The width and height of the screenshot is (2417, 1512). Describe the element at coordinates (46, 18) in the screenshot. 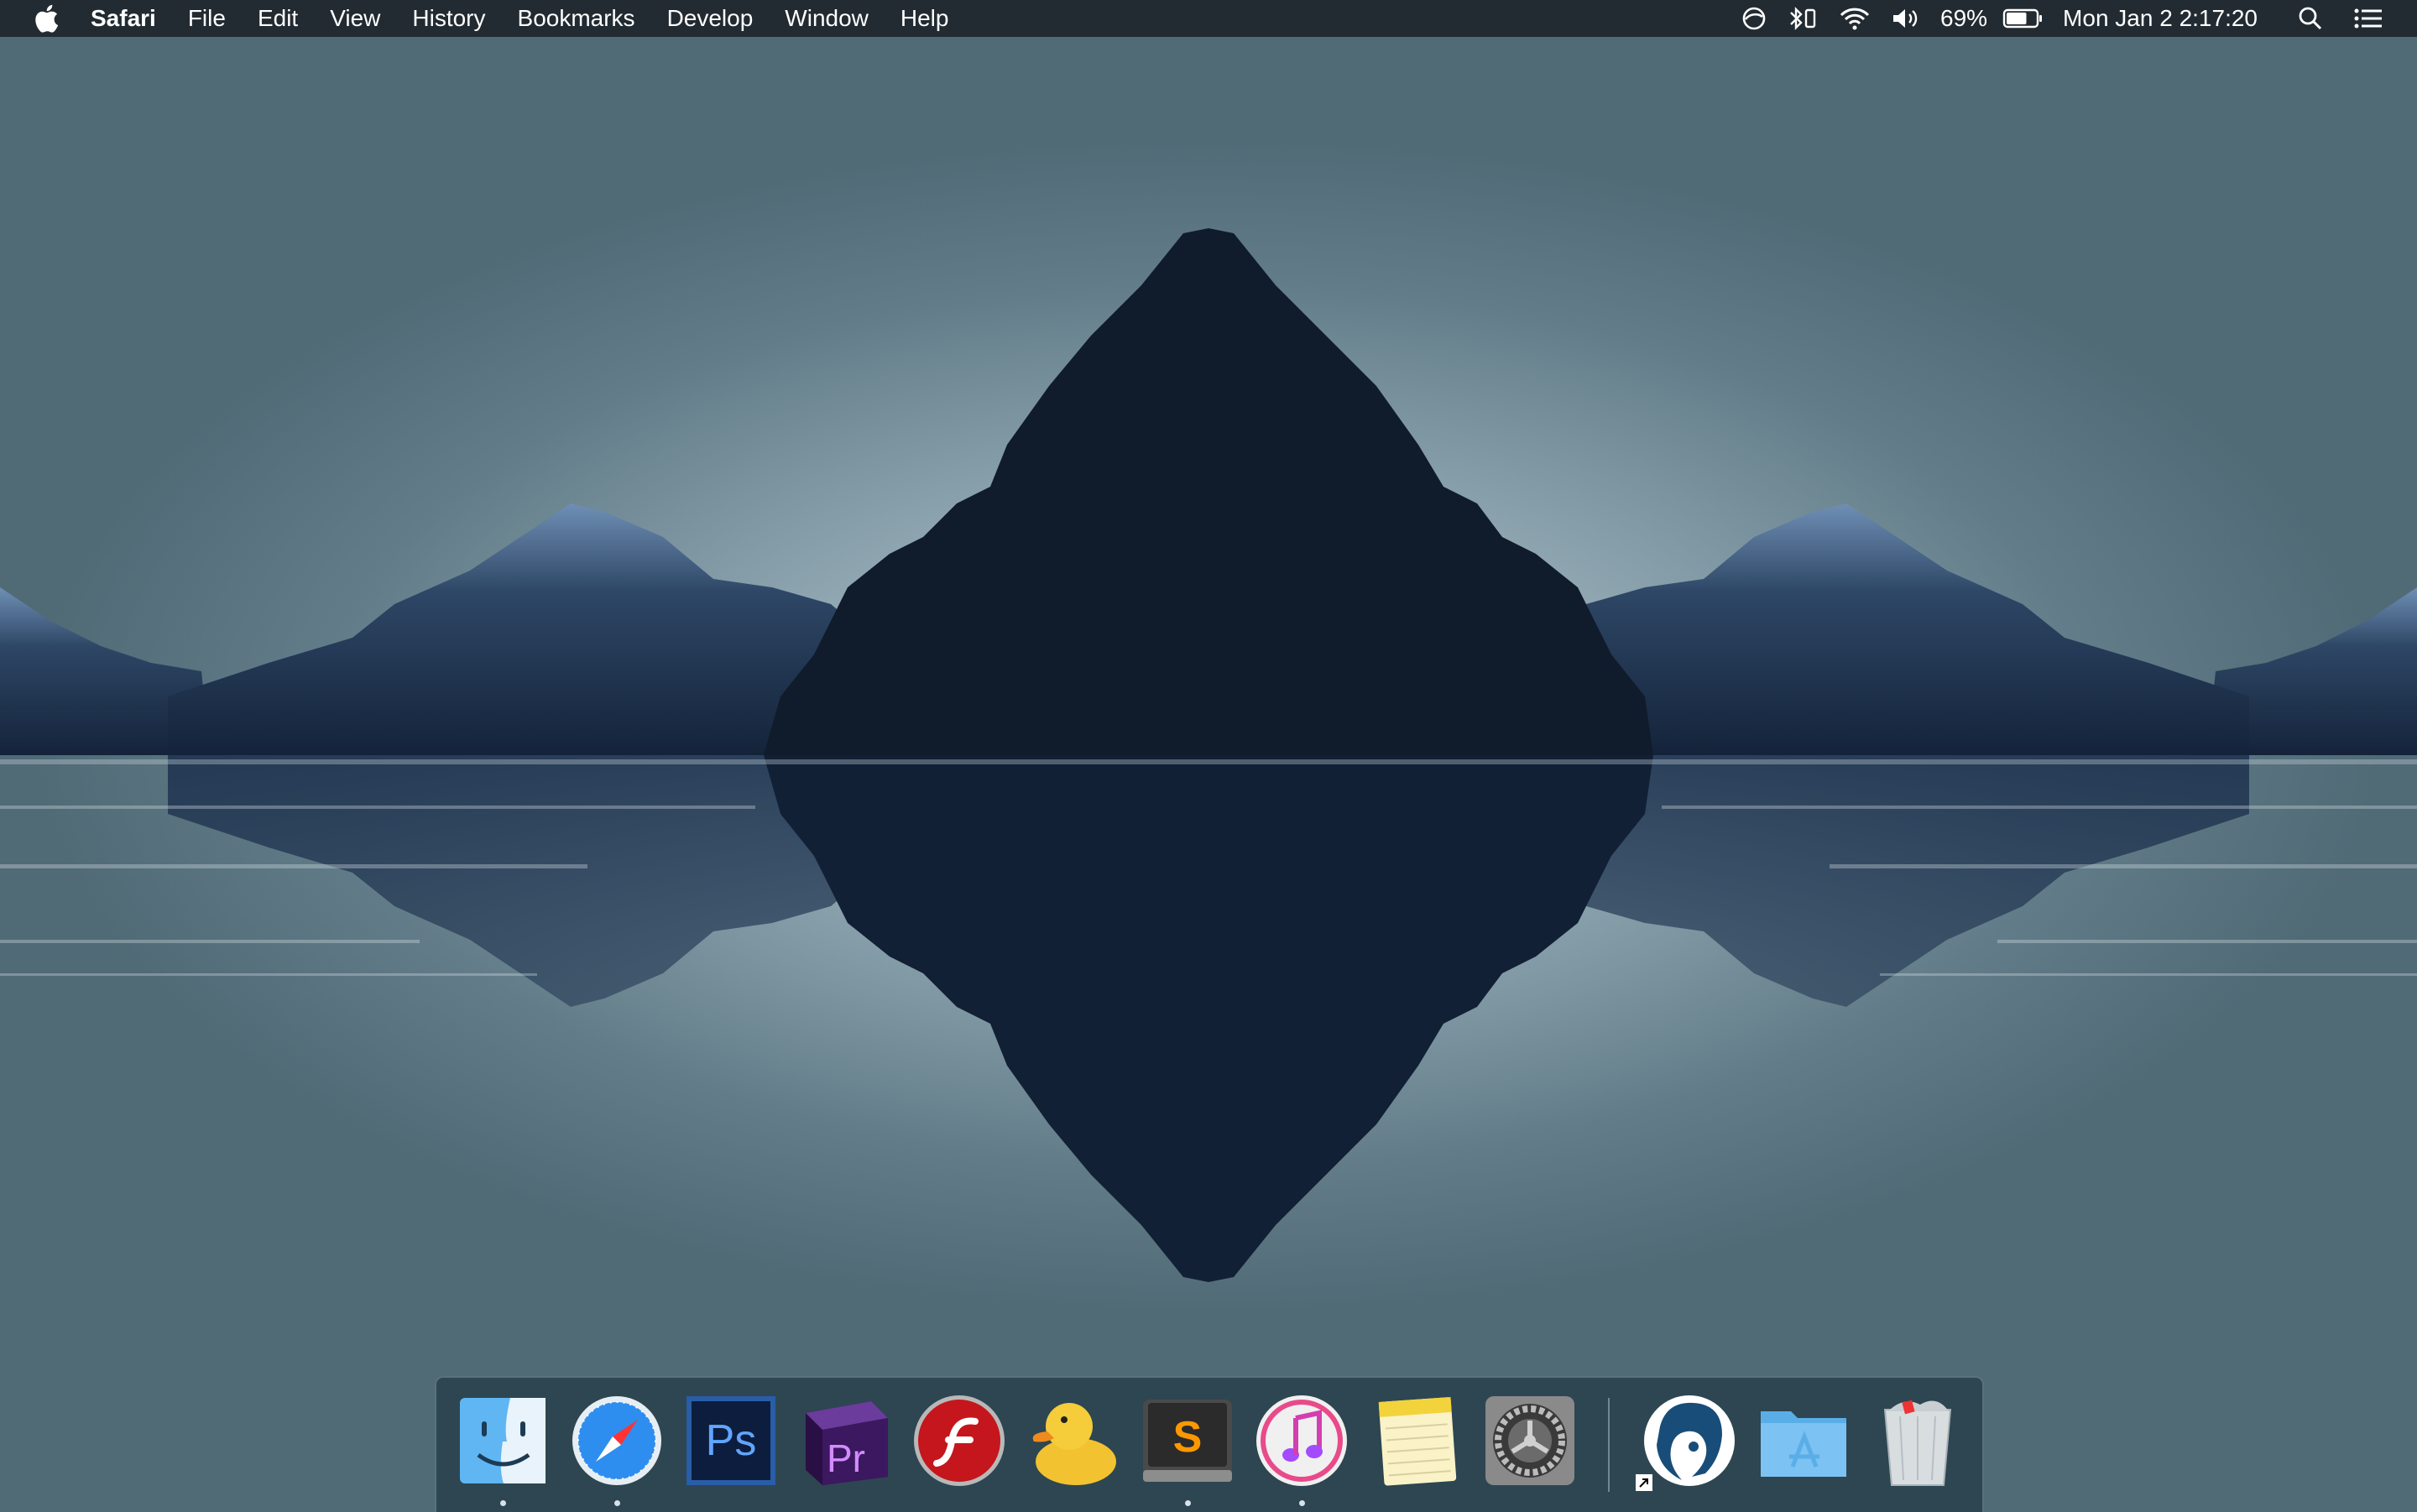

I see `apple-menu-icon` at that location.